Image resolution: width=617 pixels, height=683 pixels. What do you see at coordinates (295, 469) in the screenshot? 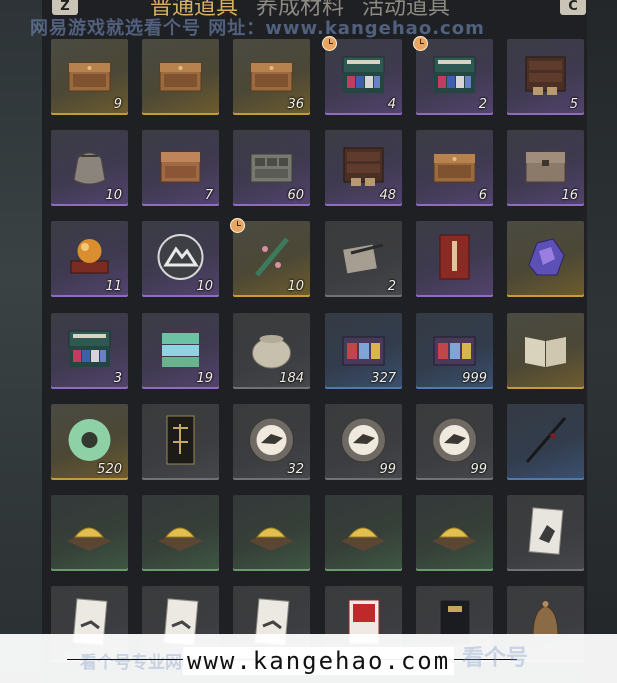
I see `item-count: 32` at bounding box center [295, 469].